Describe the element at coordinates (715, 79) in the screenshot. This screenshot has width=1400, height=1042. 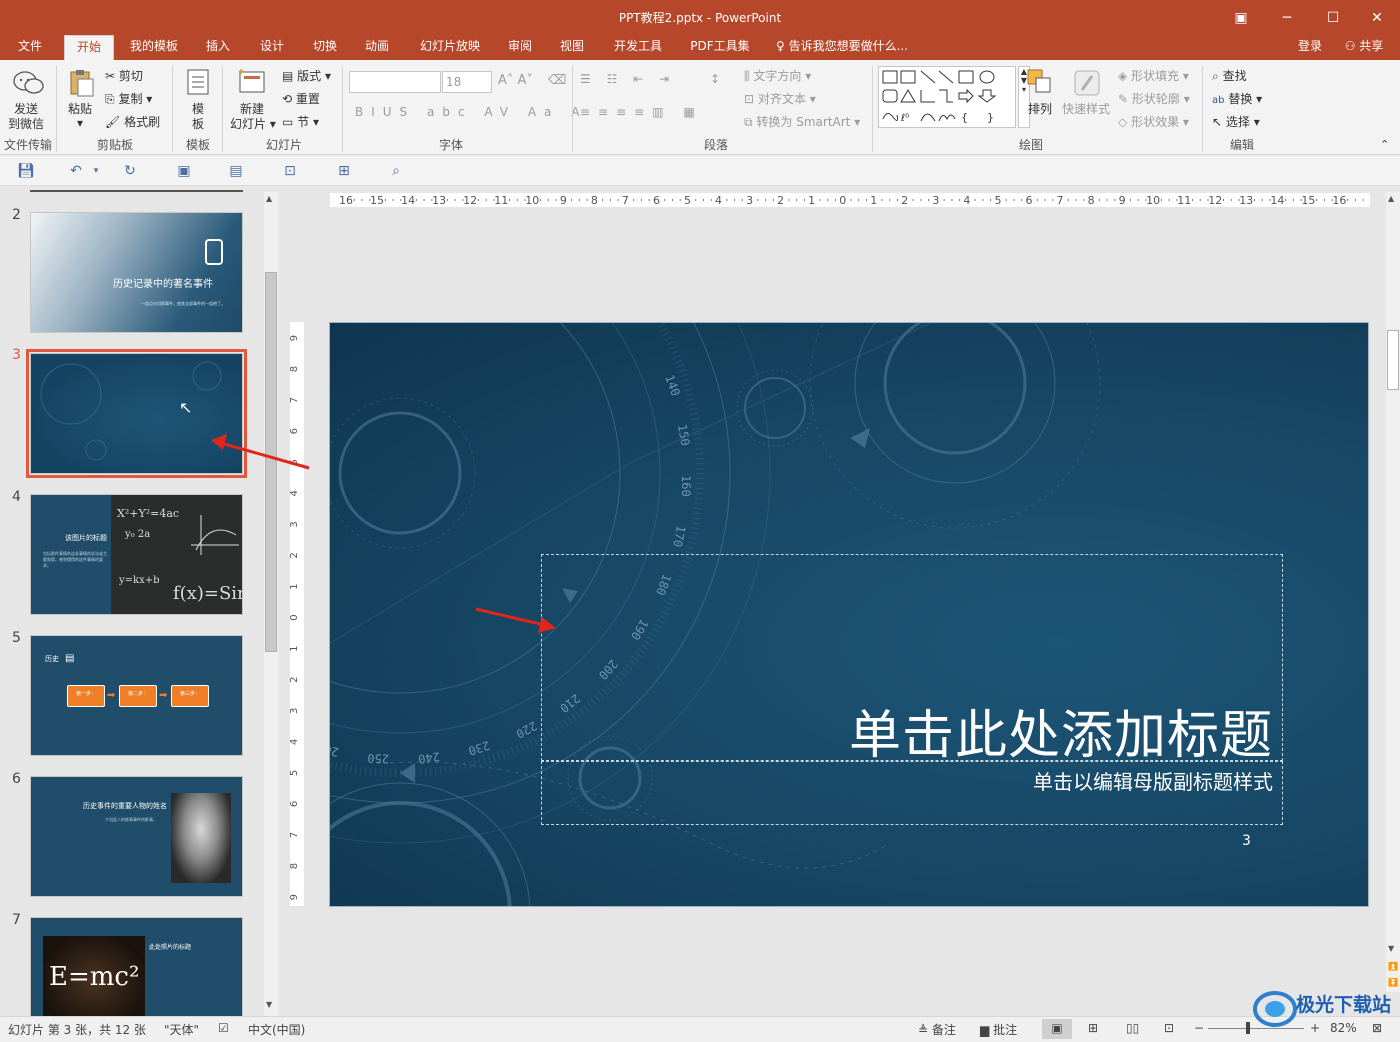
I see `line-spacing-icon: ↕` at that location.